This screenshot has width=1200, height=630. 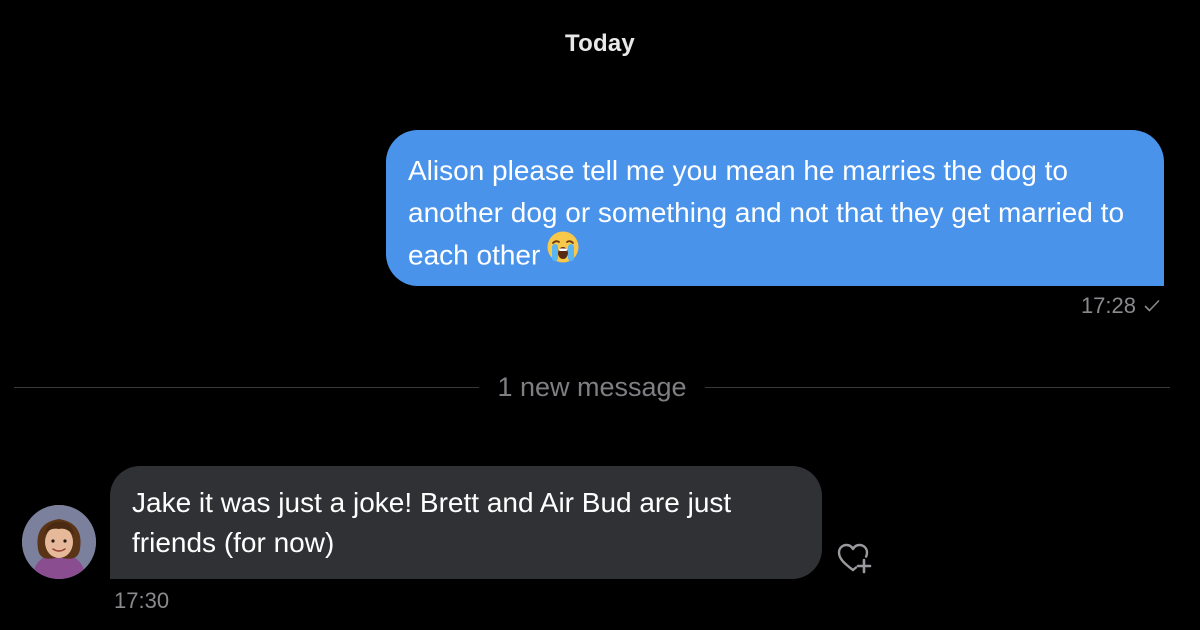 I want to click on avatar, so click(x=59, y=542).